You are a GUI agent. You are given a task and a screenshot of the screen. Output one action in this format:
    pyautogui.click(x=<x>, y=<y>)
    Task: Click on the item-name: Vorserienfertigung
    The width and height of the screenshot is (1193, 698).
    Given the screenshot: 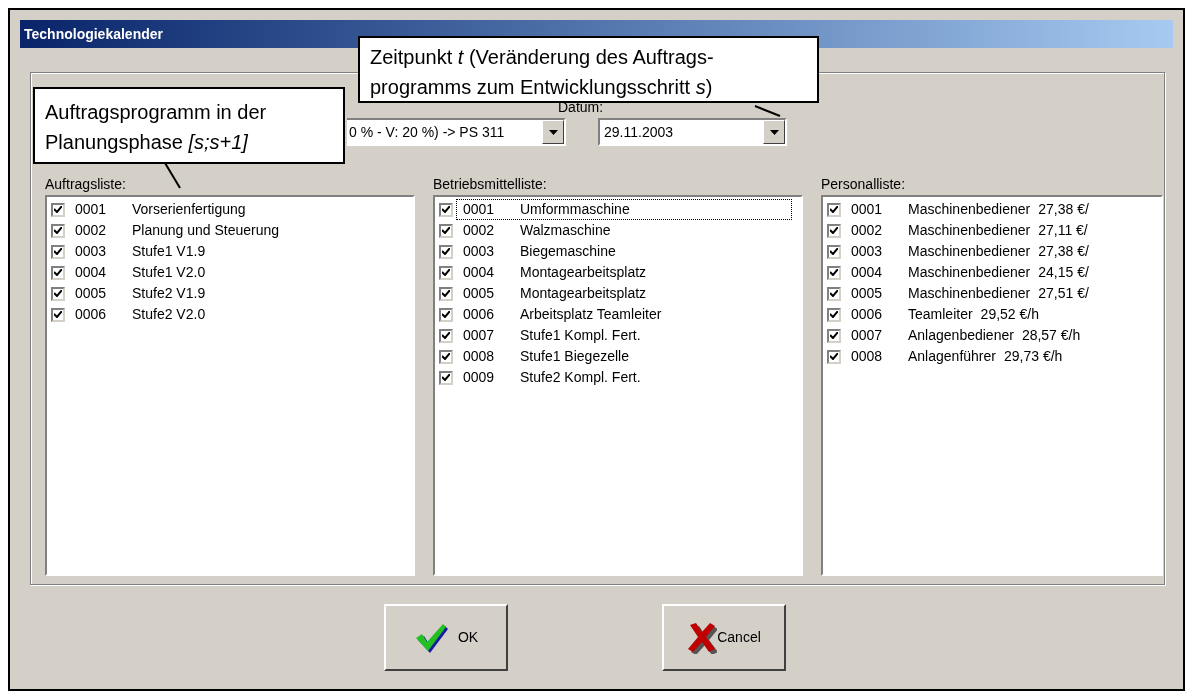 What is the action you would take?
    pyautogui.click(x=189, y=209)
    